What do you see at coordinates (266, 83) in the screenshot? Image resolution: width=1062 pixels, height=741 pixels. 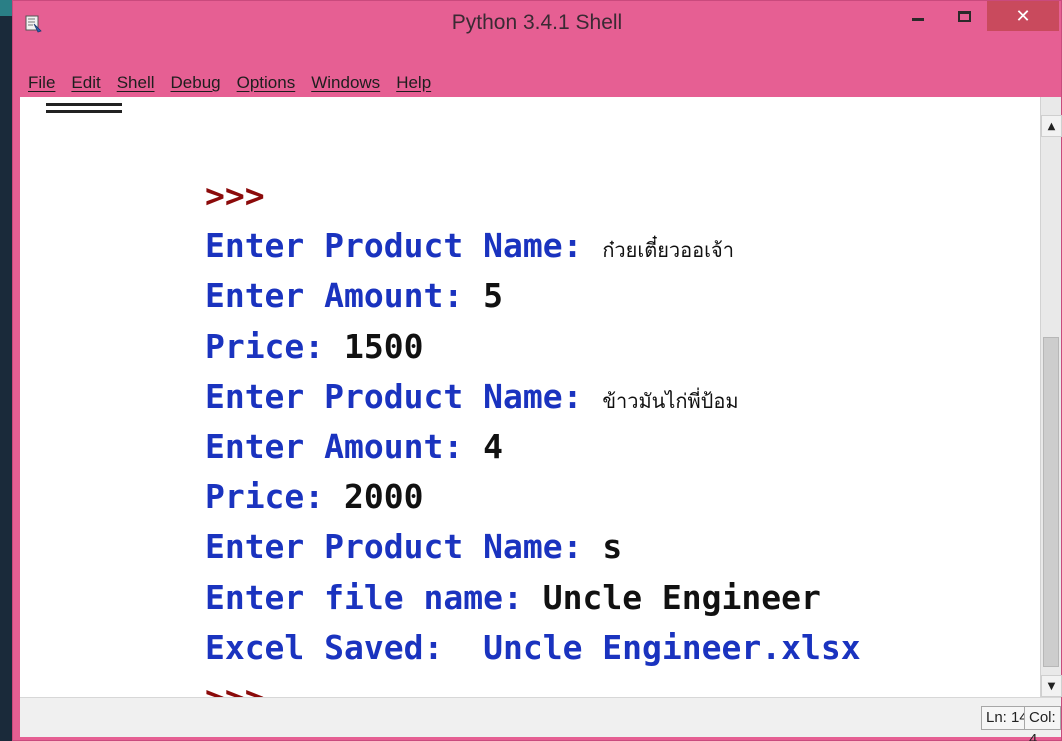 I see `menu-options: Options` at bounding box center [266, 83].